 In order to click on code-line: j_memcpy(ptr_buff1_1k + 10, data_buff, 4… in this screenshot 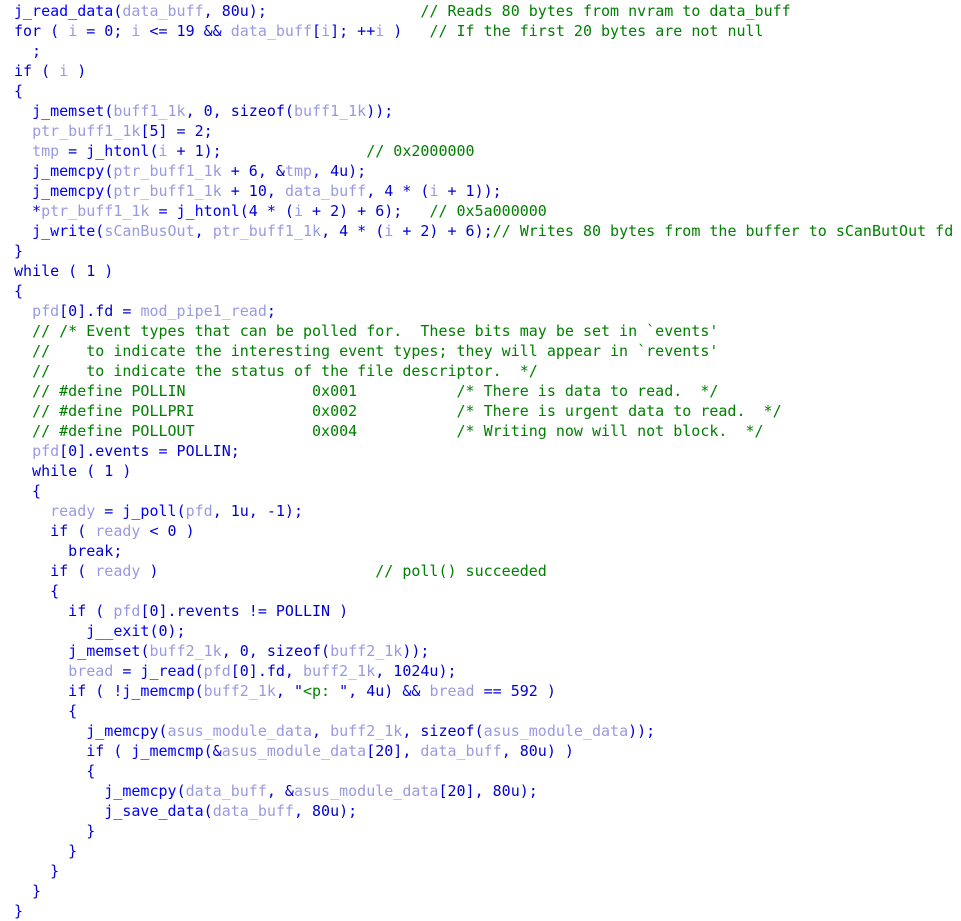, I will do `click(480, 191)`.